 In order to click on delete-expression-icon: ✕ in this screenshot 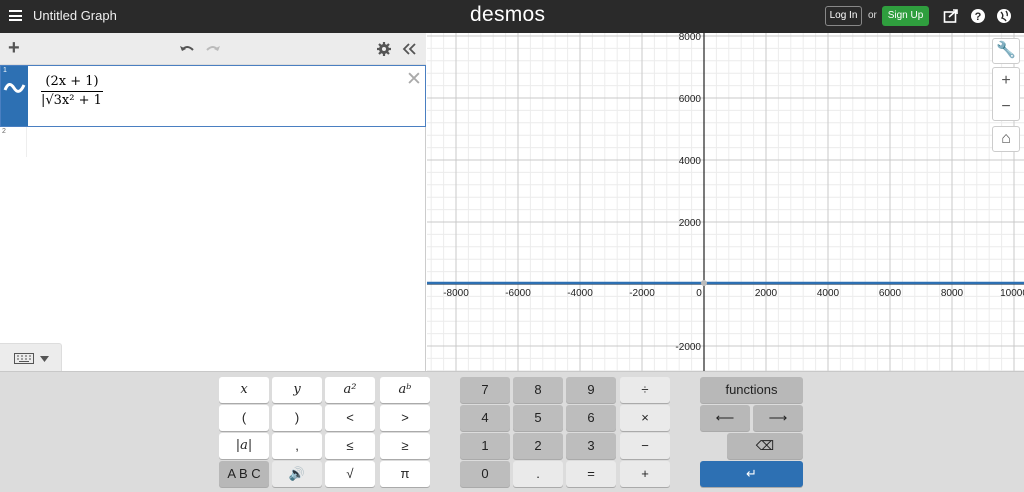, I will do `click(414, 79)`.